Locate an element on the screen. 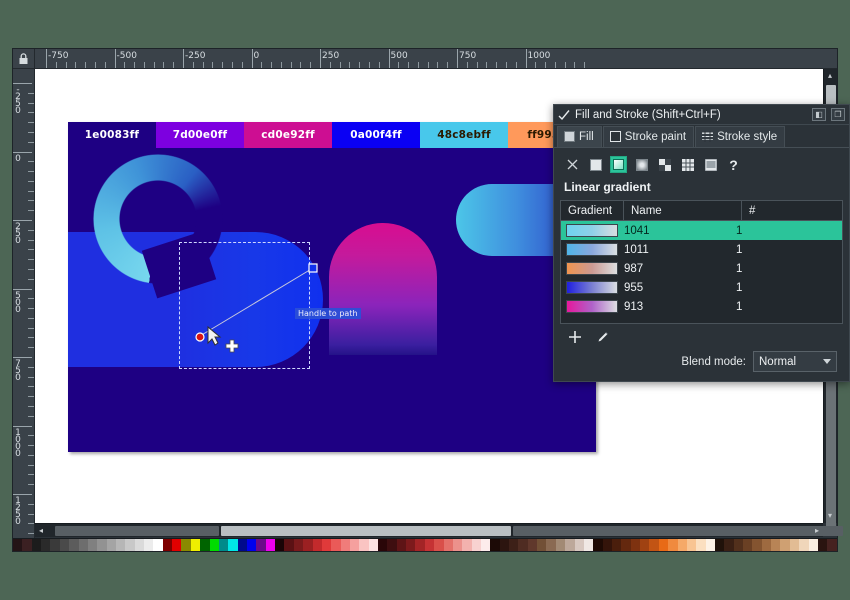 This screenshot has height=600, width=850. color-swatch-label: 7d00e0ff is located at coordinates (200, 135).